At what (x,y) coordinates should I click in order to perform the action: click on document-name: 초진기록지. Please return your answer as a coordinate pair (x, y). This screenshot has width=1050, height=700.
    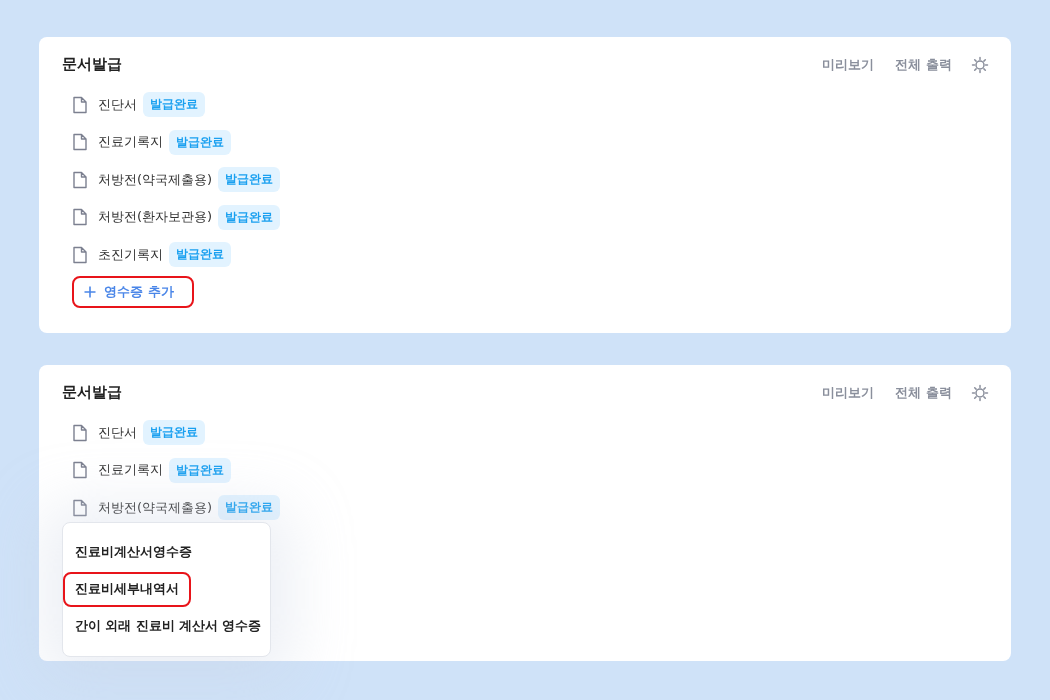
    Looking at the image, I should click on (130, 254).